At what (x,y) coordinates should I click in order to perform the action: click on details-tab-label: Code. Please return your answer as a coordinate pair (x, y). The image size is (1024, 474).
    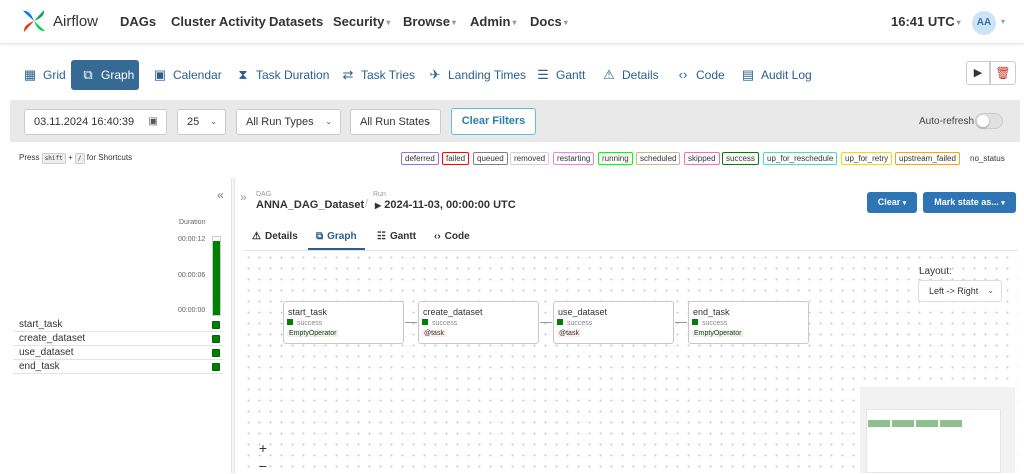
    Looking at the image, I should click on (457, 236).